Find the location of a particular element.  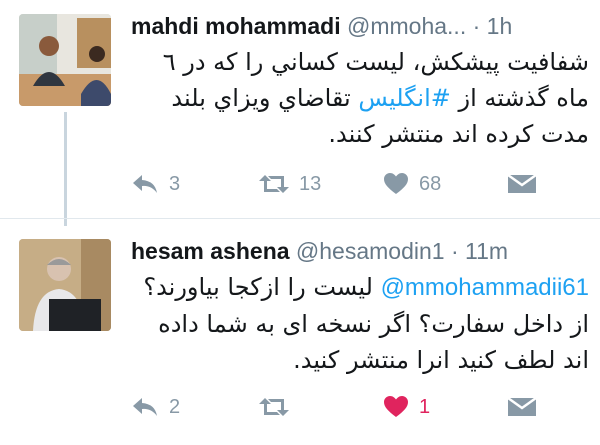

reply-button: 3 is located at coordinates (155, 184).